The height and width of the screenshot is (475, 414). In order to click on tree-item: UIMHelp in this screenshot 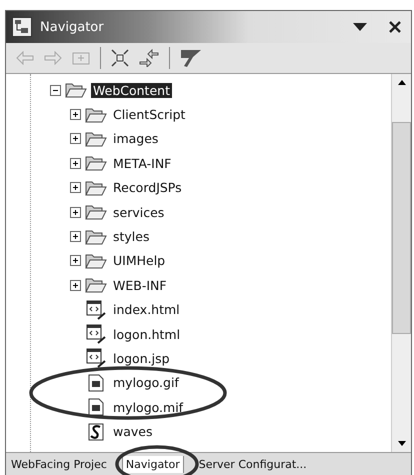, I will do `click(139, 260)`.